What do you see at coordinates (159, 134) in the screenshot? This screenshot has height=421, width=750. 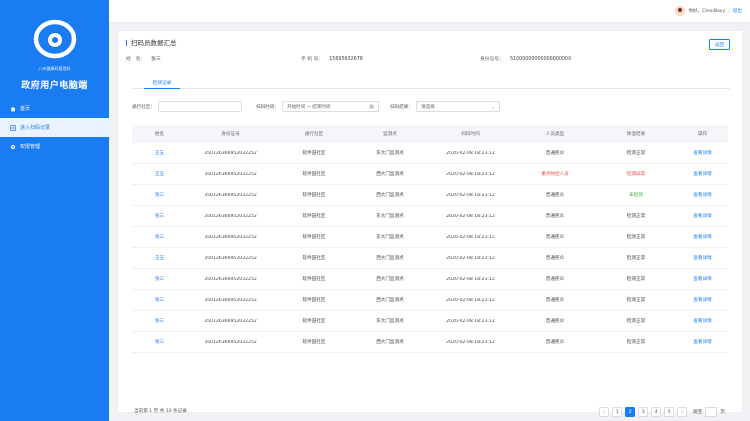 I see `column-header: 姓名` at bounding box center [159, 134].